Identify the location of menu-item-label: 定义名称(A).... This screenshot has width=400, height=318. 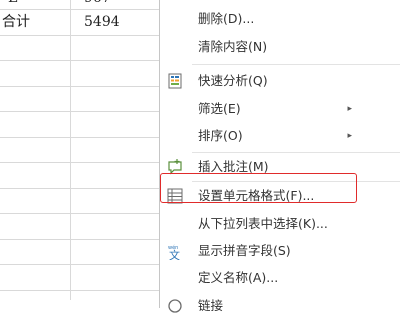
(238, 277).